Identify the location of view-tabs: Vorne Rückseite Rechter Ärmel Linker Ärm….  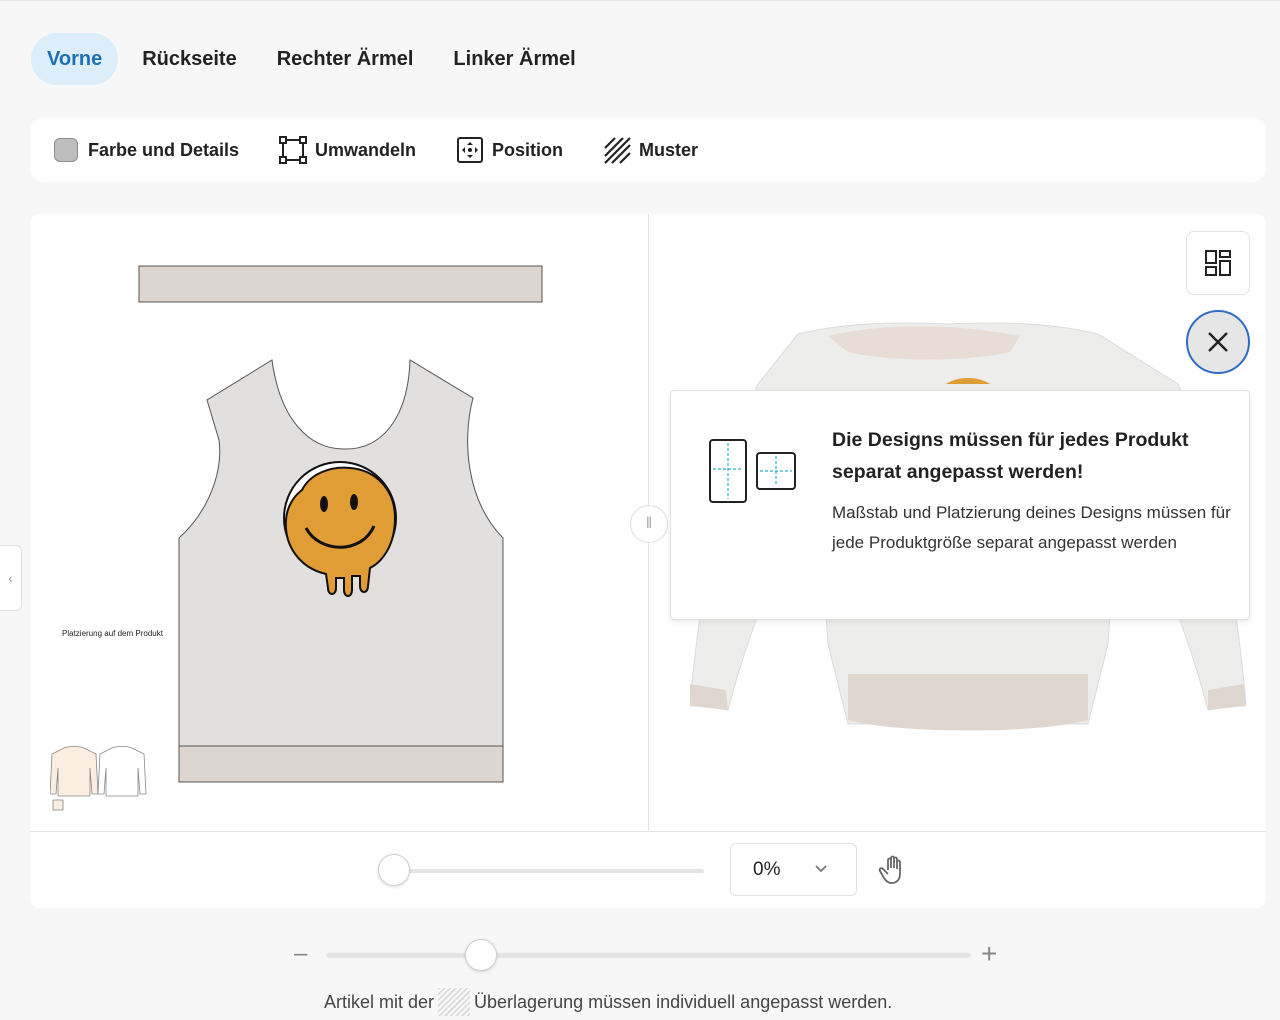
(315, 59).